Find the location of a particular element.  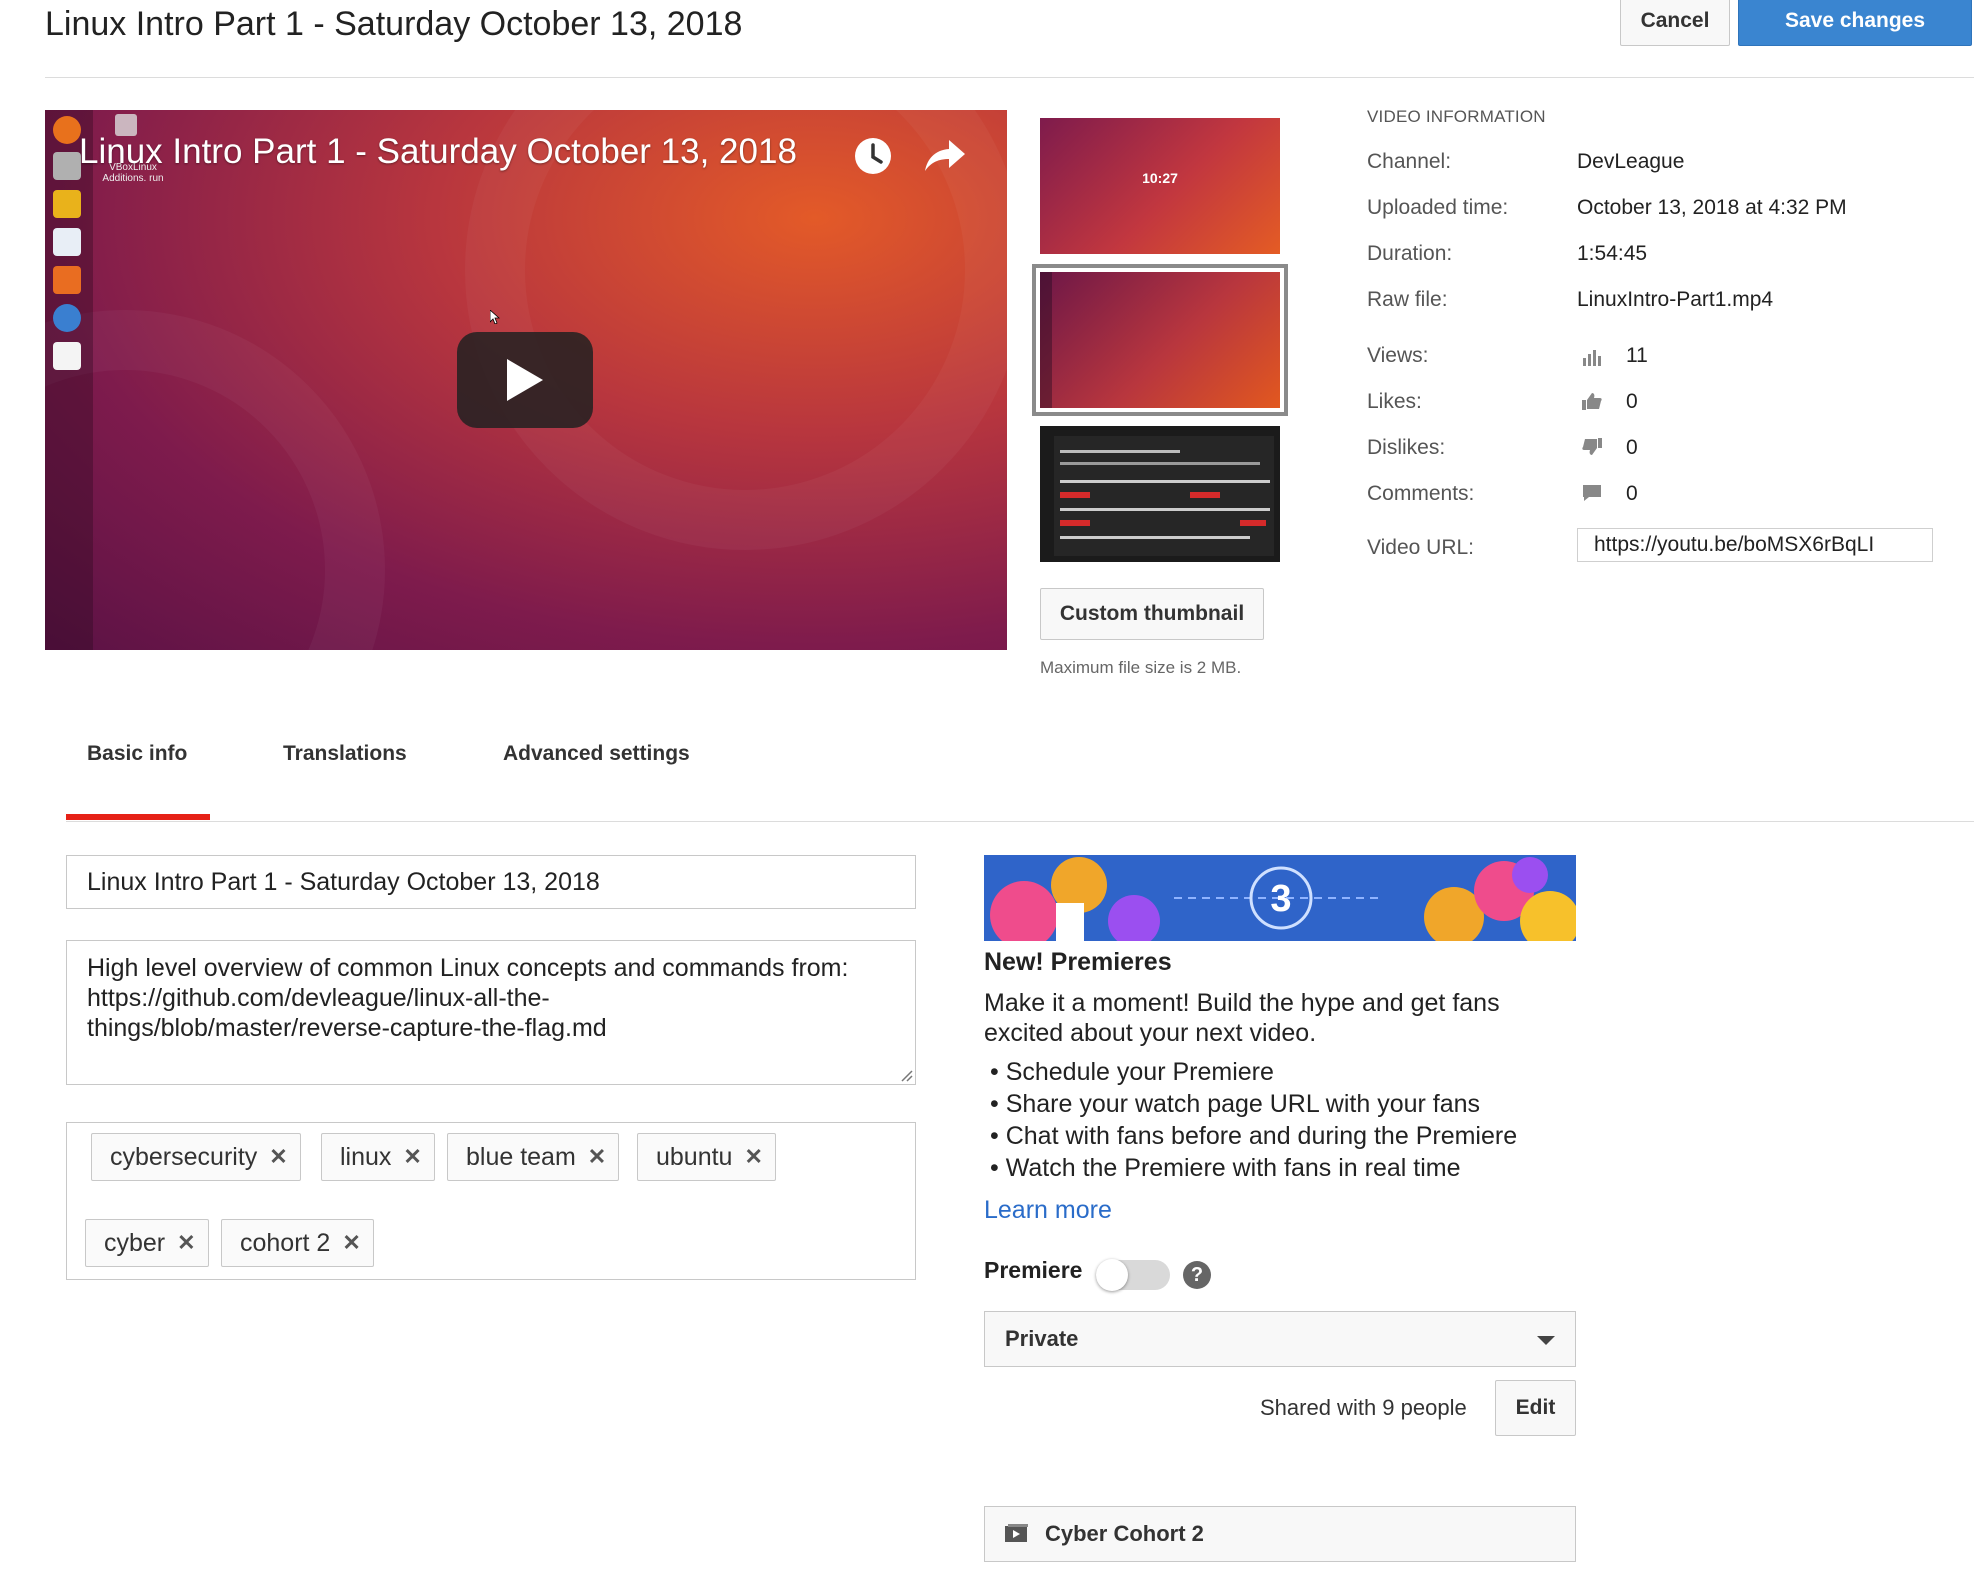

writer-icon is located at coordinates (67, 242).